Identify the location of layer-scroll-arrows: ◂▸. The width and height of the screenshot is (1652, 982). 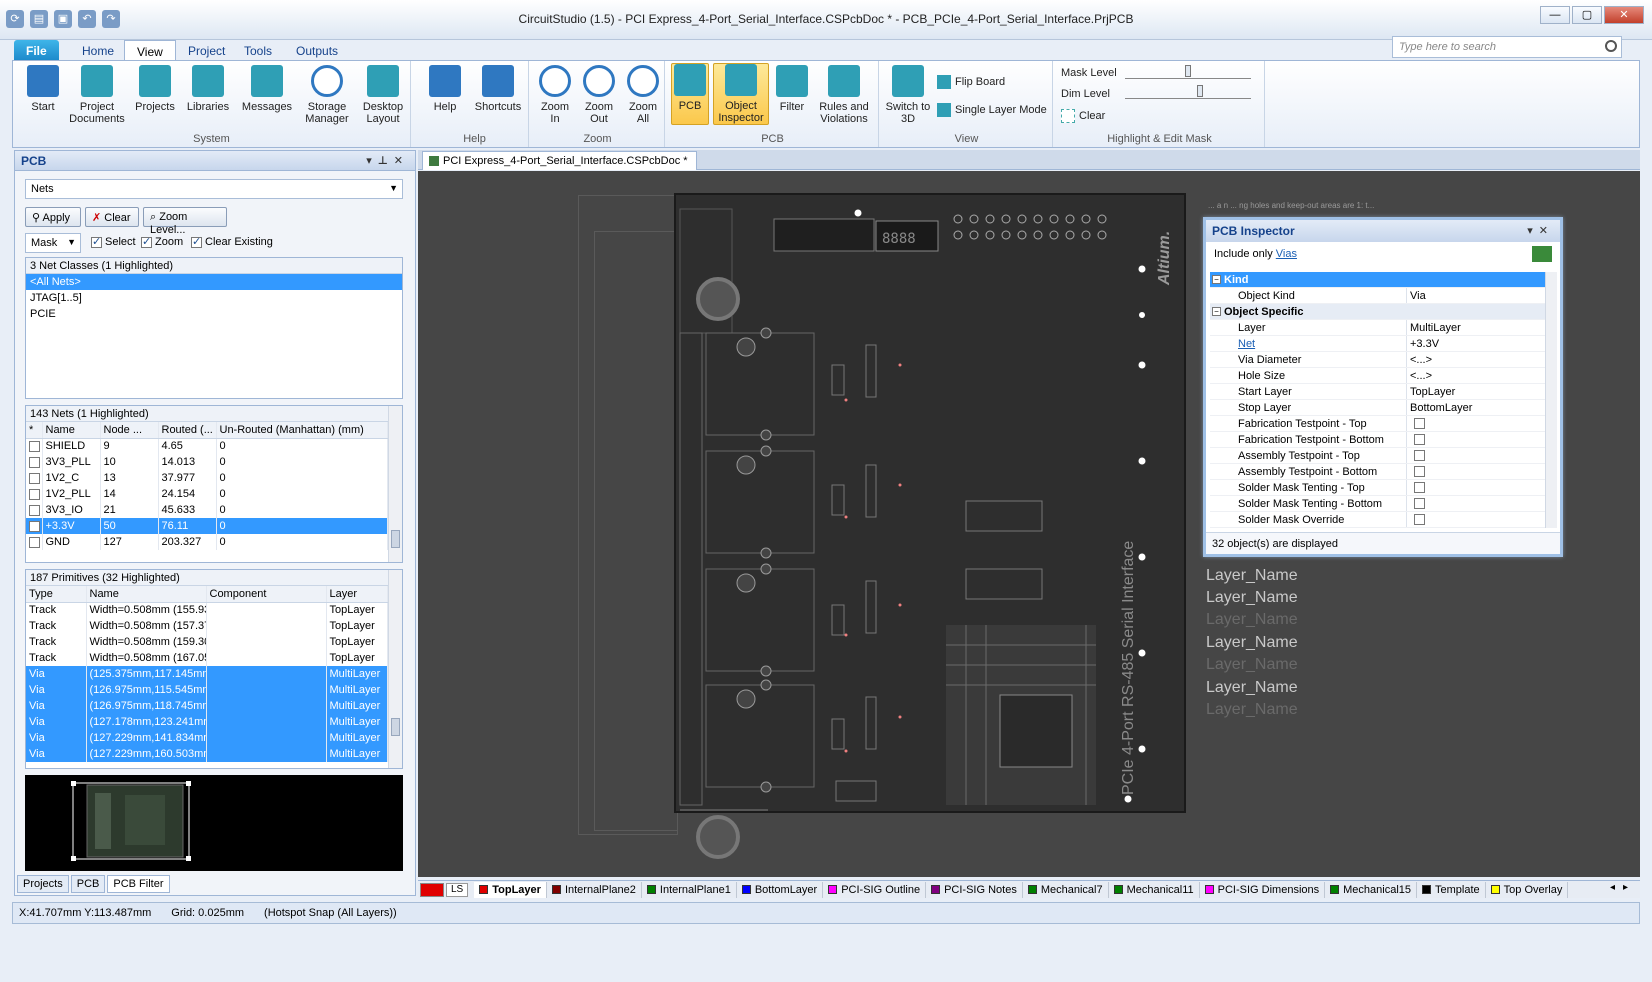
(1623, 887).